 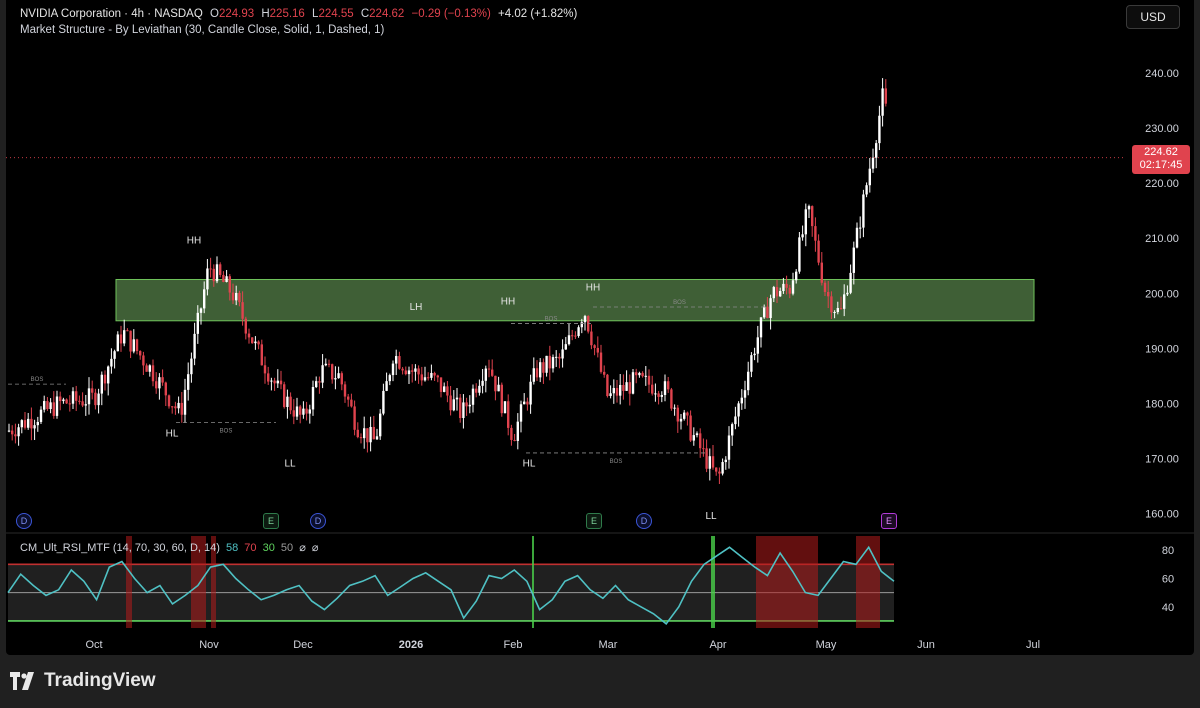 What do you see at coordinates (1153, 17) in the screenshot?
I see `currency-button: USD` at bounding box center [1153, 17].